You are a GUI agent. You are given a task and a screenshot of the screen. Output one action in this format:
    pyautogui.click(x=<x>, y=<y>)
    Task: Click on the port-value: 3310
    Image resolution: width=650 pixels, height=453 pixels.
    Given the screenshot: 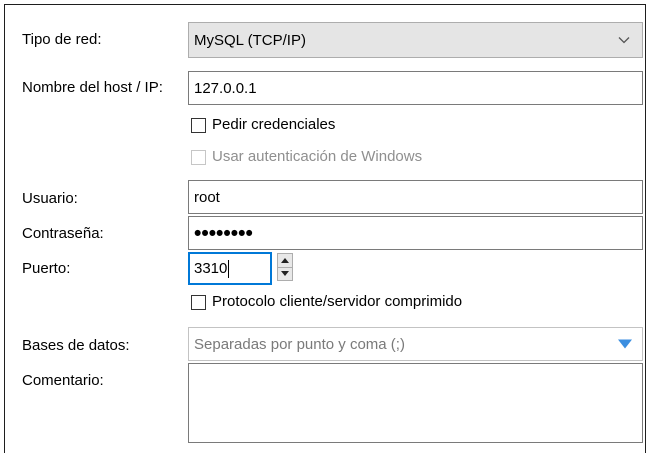 What is the action you would take?
    pyautogui.click(x=211, y=268)
    